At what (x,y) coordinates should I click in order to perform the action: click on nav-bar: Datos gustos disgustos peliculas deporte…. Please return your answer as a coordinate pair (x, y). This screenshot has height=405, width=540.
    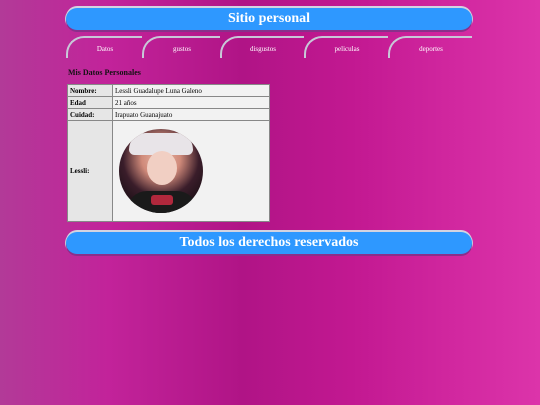
    Looking at the image, I should click on (271, 47).